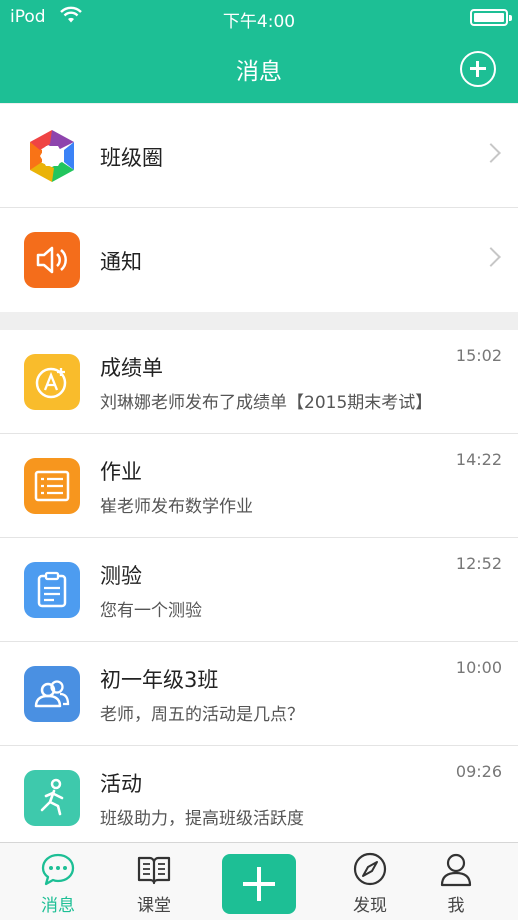 The width and height of the screenshot is (518, 920). What do you see at coordinates (259, 51) in the screenshot?
I see `top-bar: iPod 下午4:00 消息` at bounding box center [259, 51].